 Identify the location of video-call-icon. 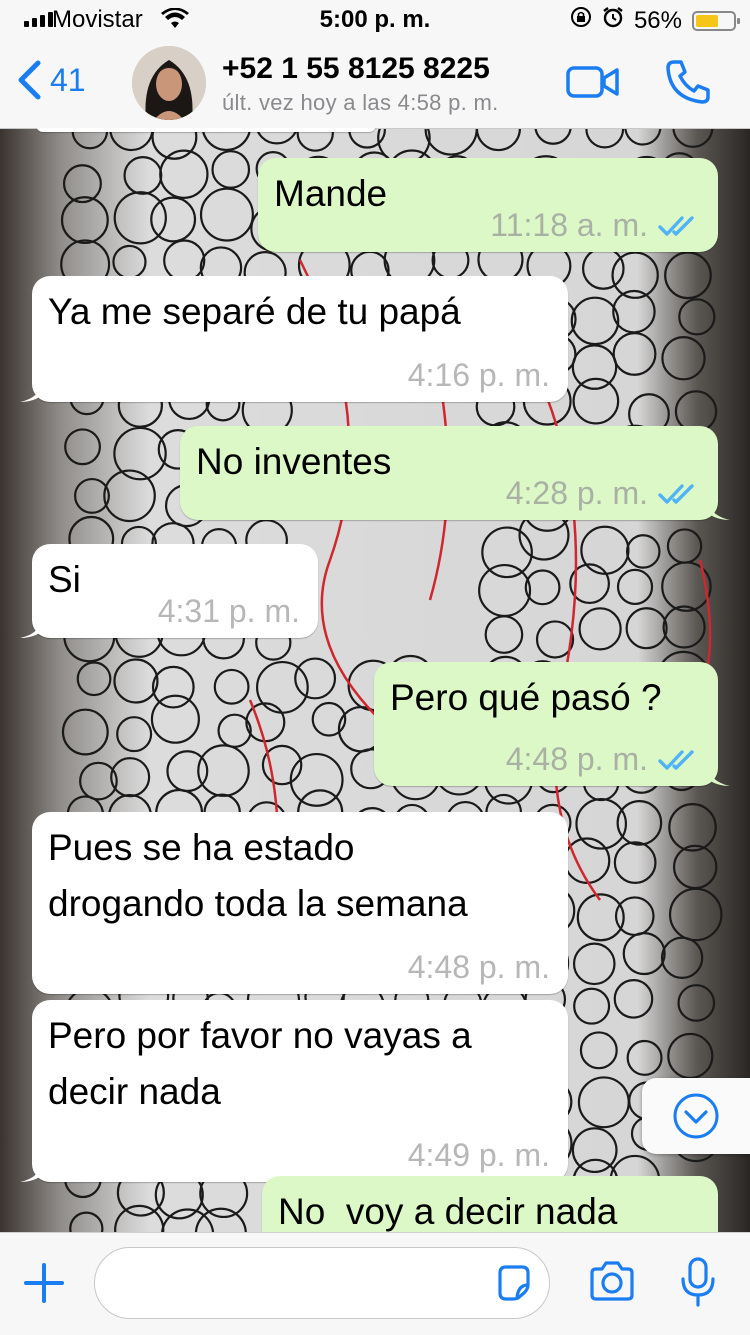
(592, 82).